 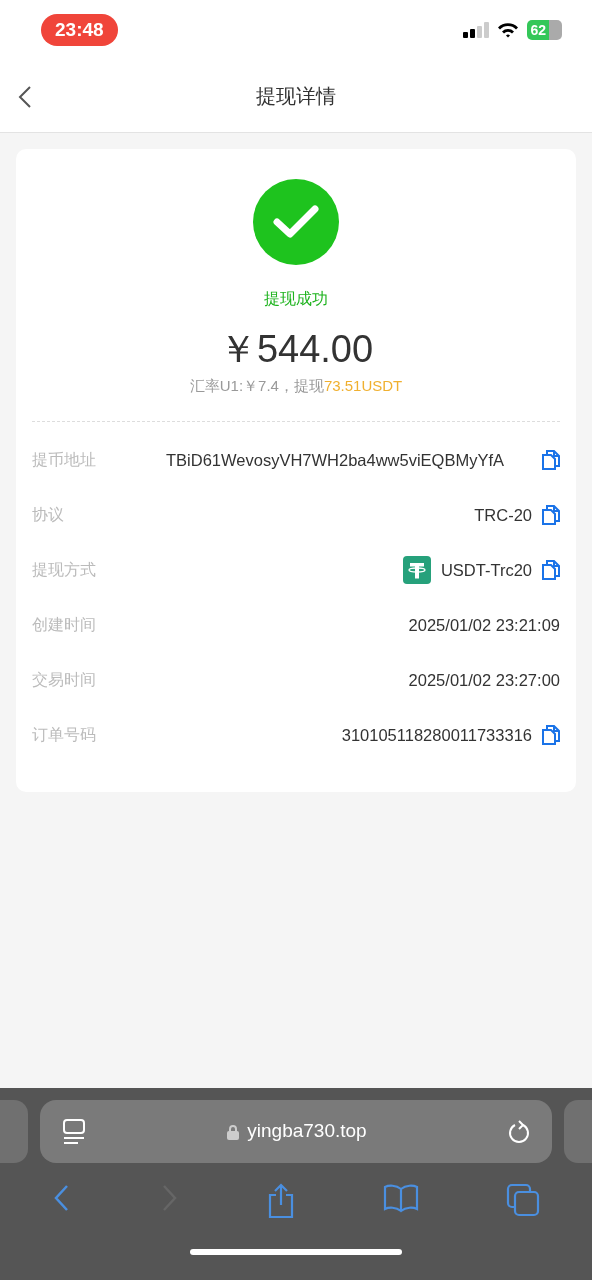 What do you see at coordinates (484, 681) in the screenshot?
I see `field-value: 2025/01/02 23:27:00` at bounding box center [484, 681].